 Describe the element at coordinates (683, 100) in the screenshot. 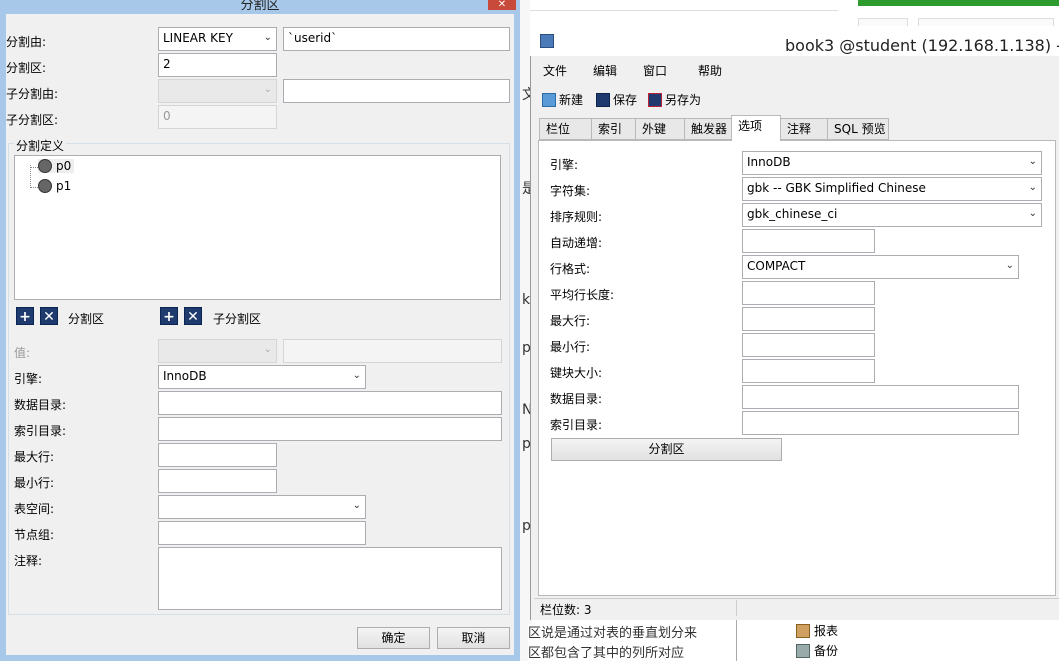

I see `save-as-label: 另存为` at that location.